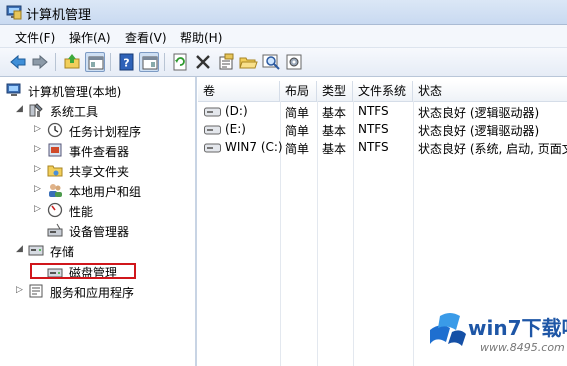  Describe the element at coordinates (72, 62) in the screenshot. I see `up-folder-icon` at that location.